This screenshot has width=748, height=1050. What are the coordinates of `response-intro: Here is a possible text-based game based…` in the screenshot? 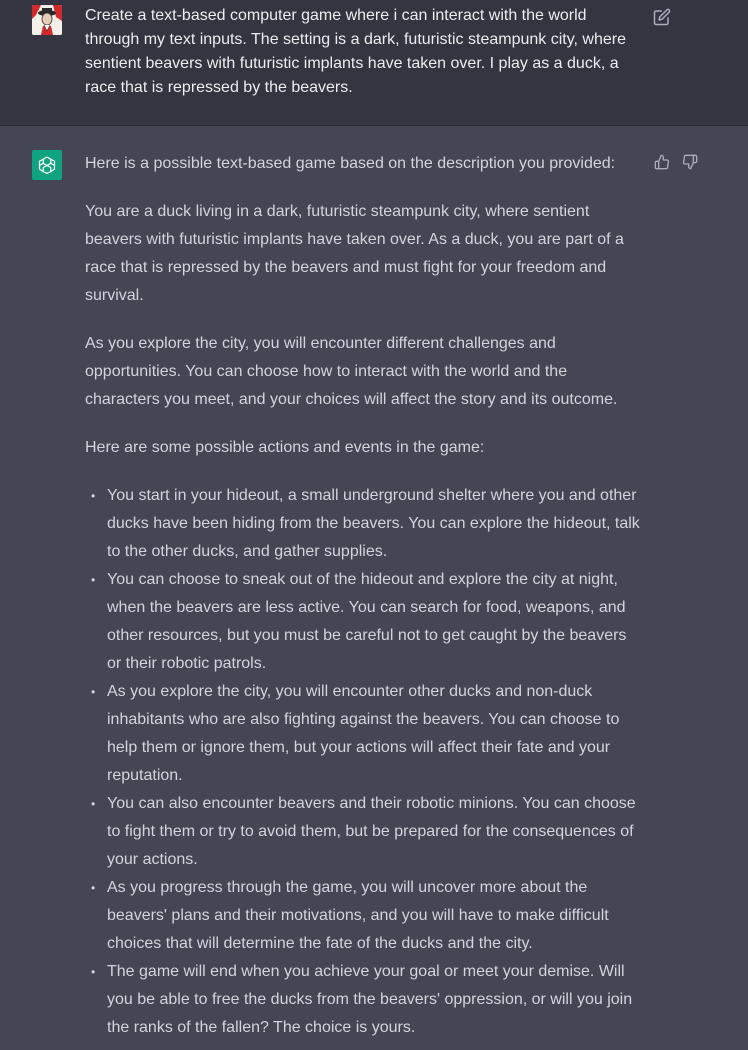 It's located at (350, 163).